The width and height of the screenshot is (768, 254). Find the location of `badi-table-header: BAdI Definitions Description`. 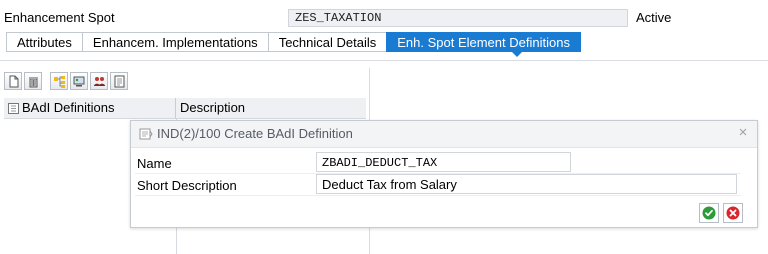

badi-table-header: BAdI Definitions Description is located at coordinates (185, 108).